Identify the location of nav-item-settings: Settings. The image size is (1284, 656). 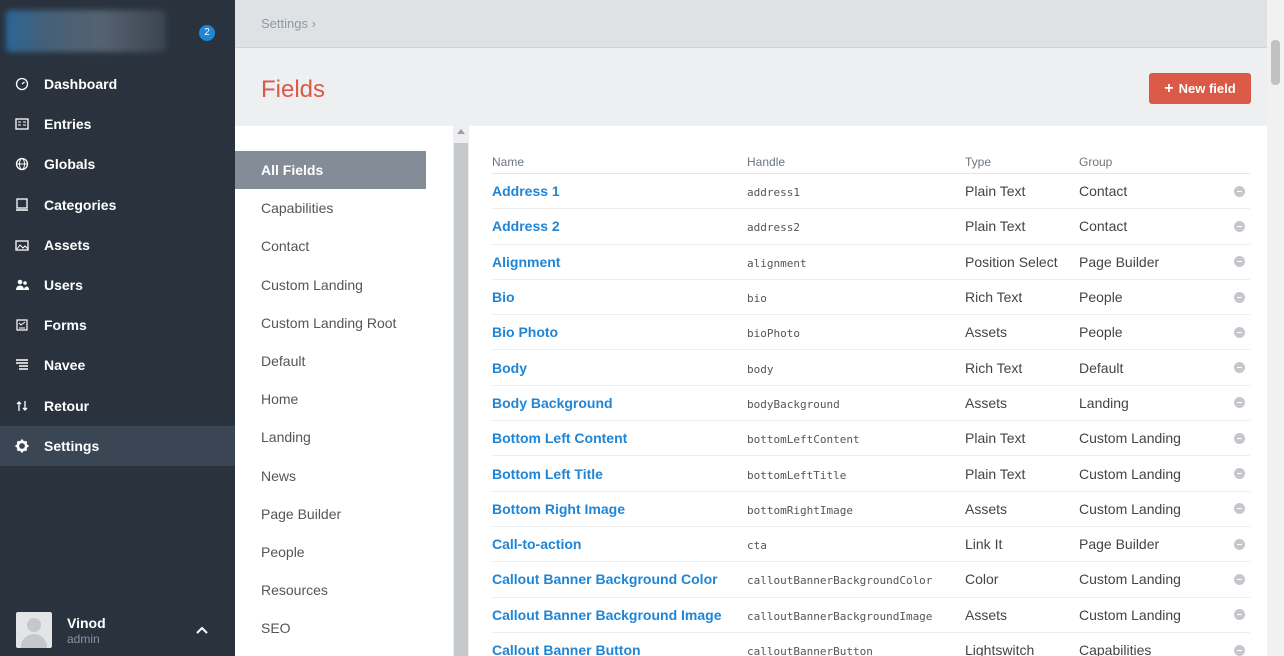
(117, 445).